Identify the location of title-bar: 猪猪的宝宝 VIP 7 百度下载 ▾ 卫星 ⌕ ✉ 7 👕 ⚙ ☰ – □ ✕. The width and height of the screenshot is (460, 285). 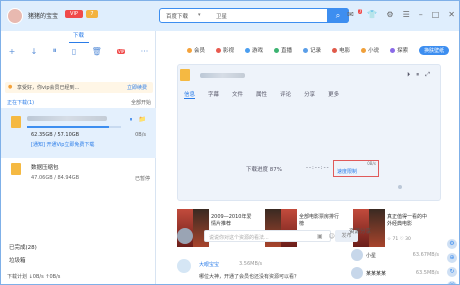
(230, 16).